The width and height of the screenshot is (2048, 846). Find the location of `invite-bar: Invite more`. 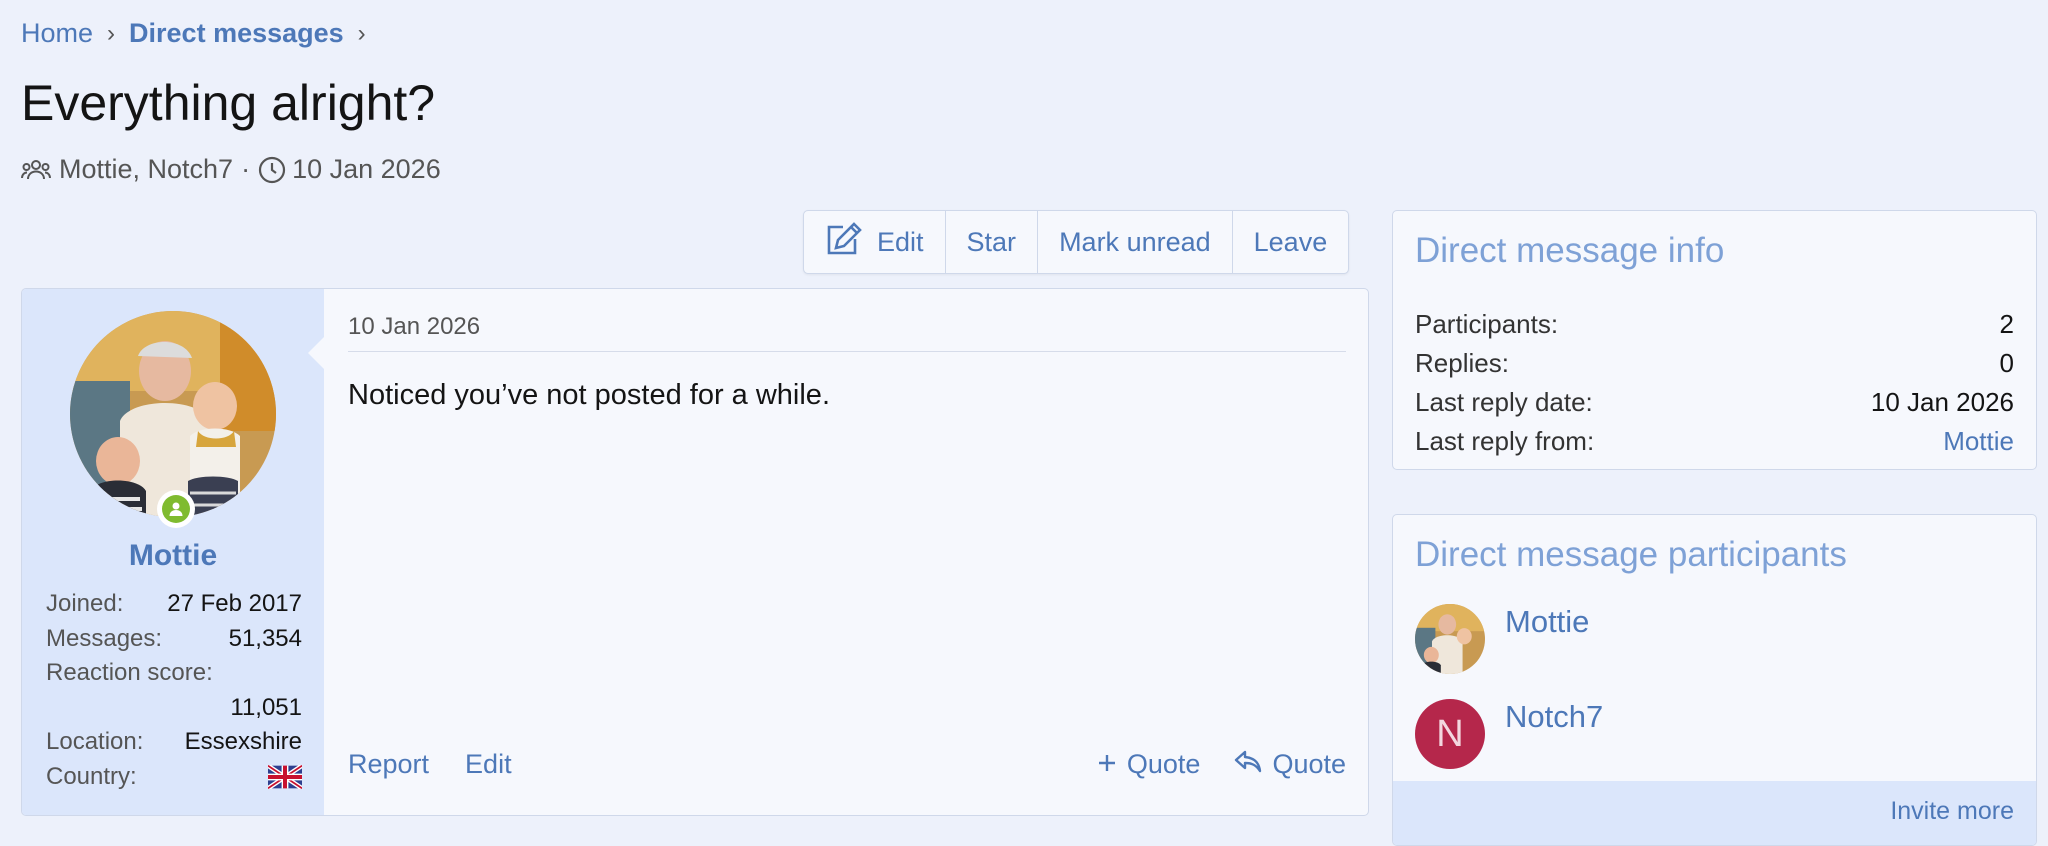

invite-bar: Invite more is located at coordinates (1714, 813).